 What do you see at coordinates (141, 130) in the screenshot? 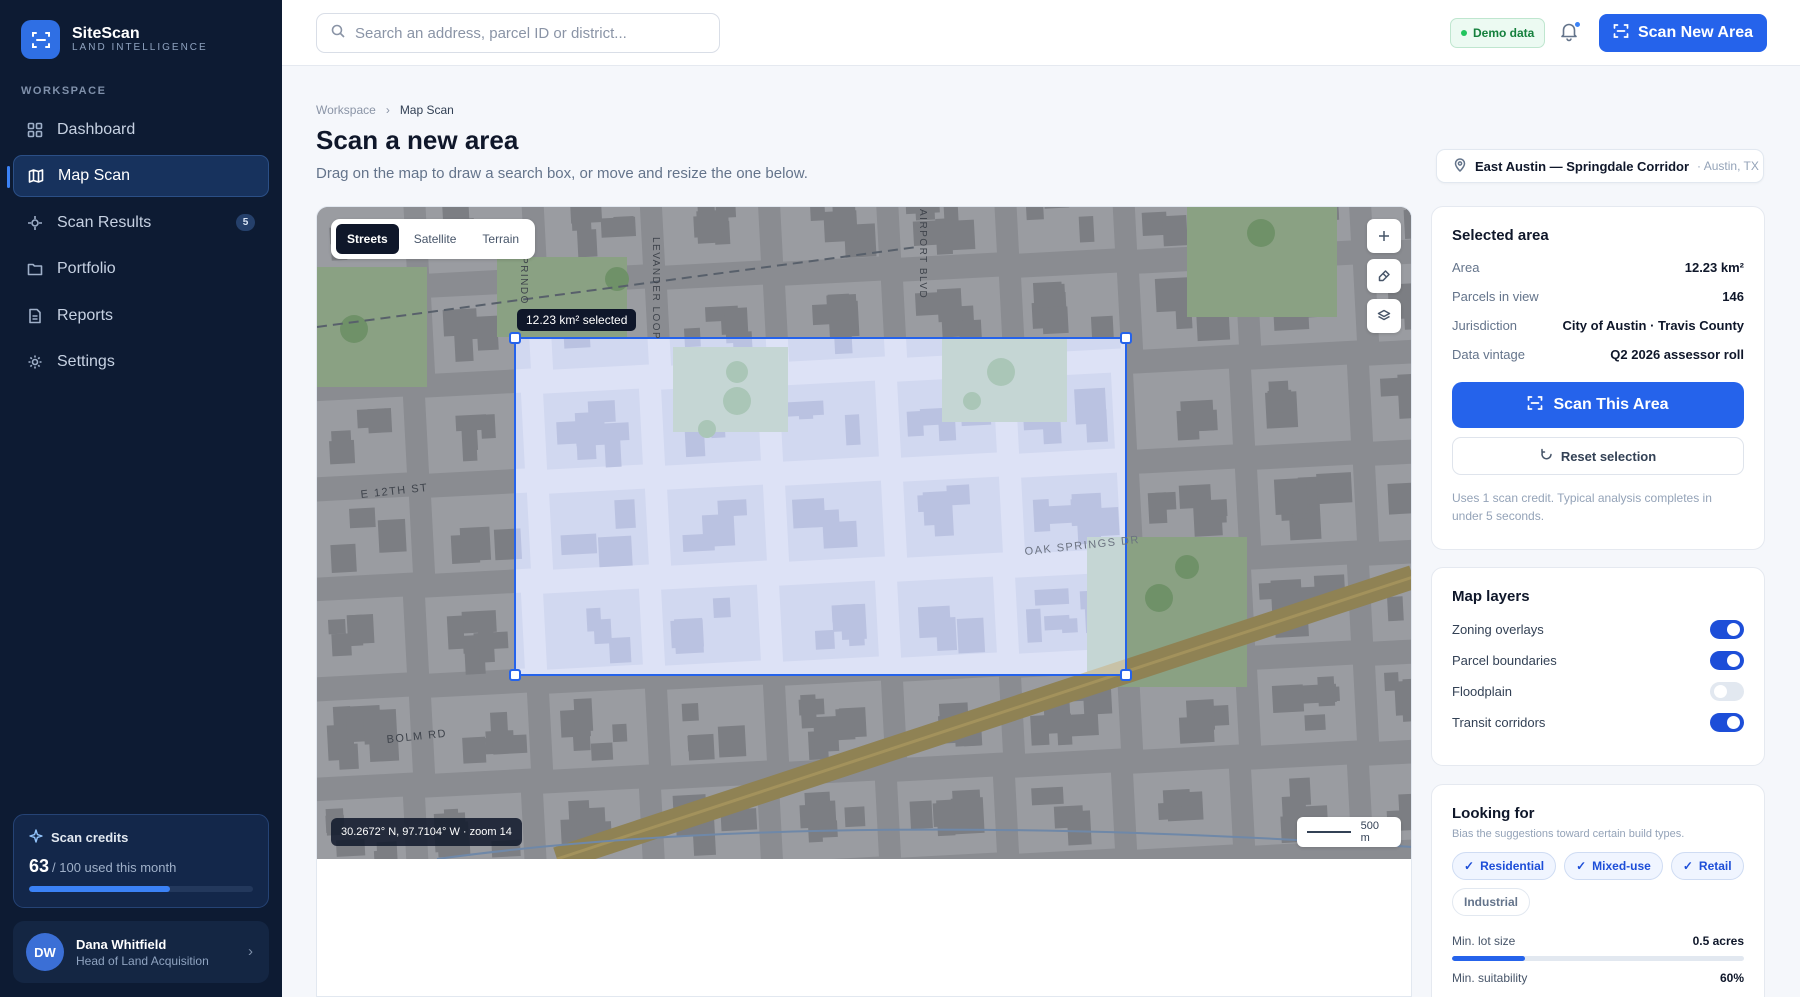
I see `sidebar-item-dashboard: Dashboard` at bounding box center [141, 130].